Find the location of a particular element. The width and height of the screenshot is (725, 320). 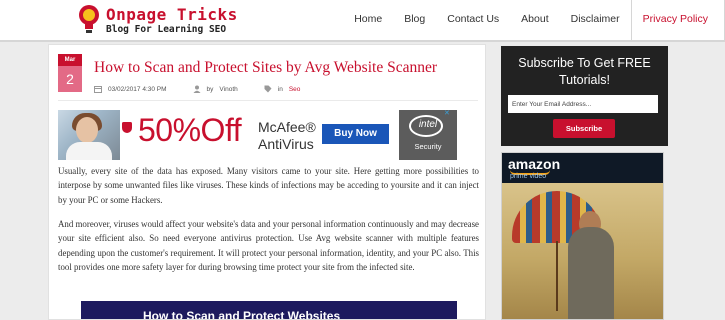

nav-blog: Blog is located at coordinates (414, 20).